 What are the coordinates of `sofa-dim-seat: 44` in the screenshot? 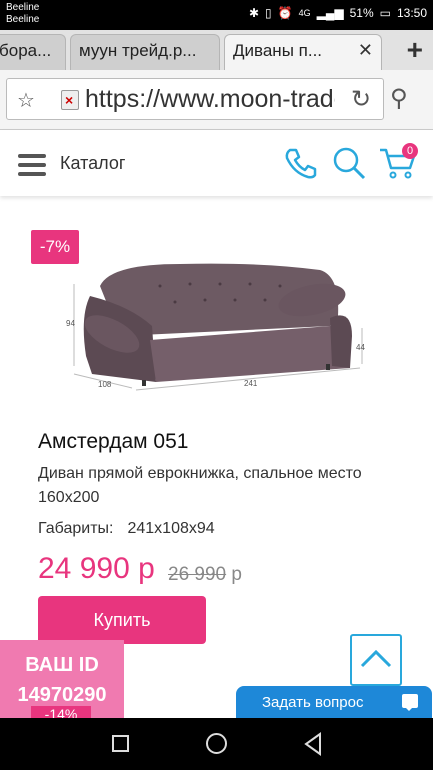 It's located at (360, 347).